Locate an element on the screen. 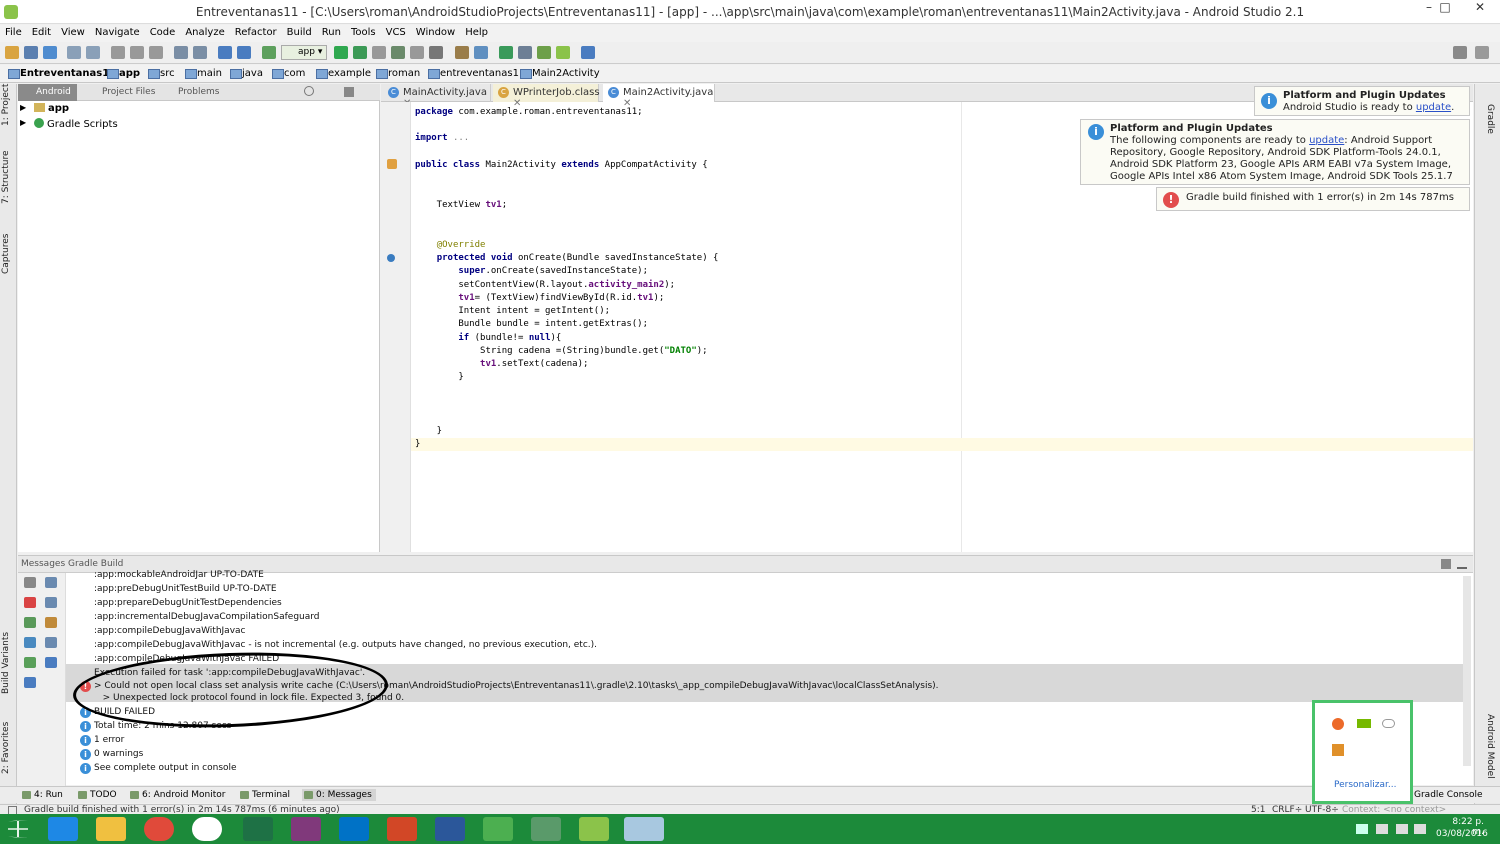 The height and width of the screenshot is (844, 1500). network-icon is located at coordinates (1402, 829).